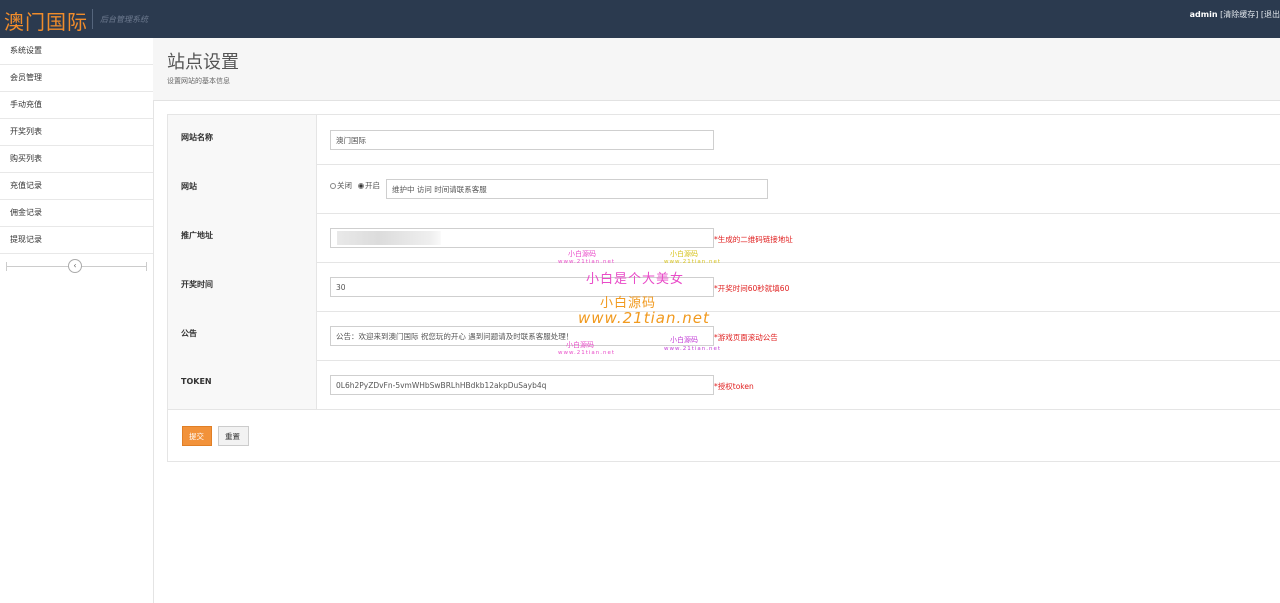 The image size is (1280, 603). Describe the element at coordinates (1239, 14) in the screenshot. I see `clear-cache-link: [清除缓存]` at that location.